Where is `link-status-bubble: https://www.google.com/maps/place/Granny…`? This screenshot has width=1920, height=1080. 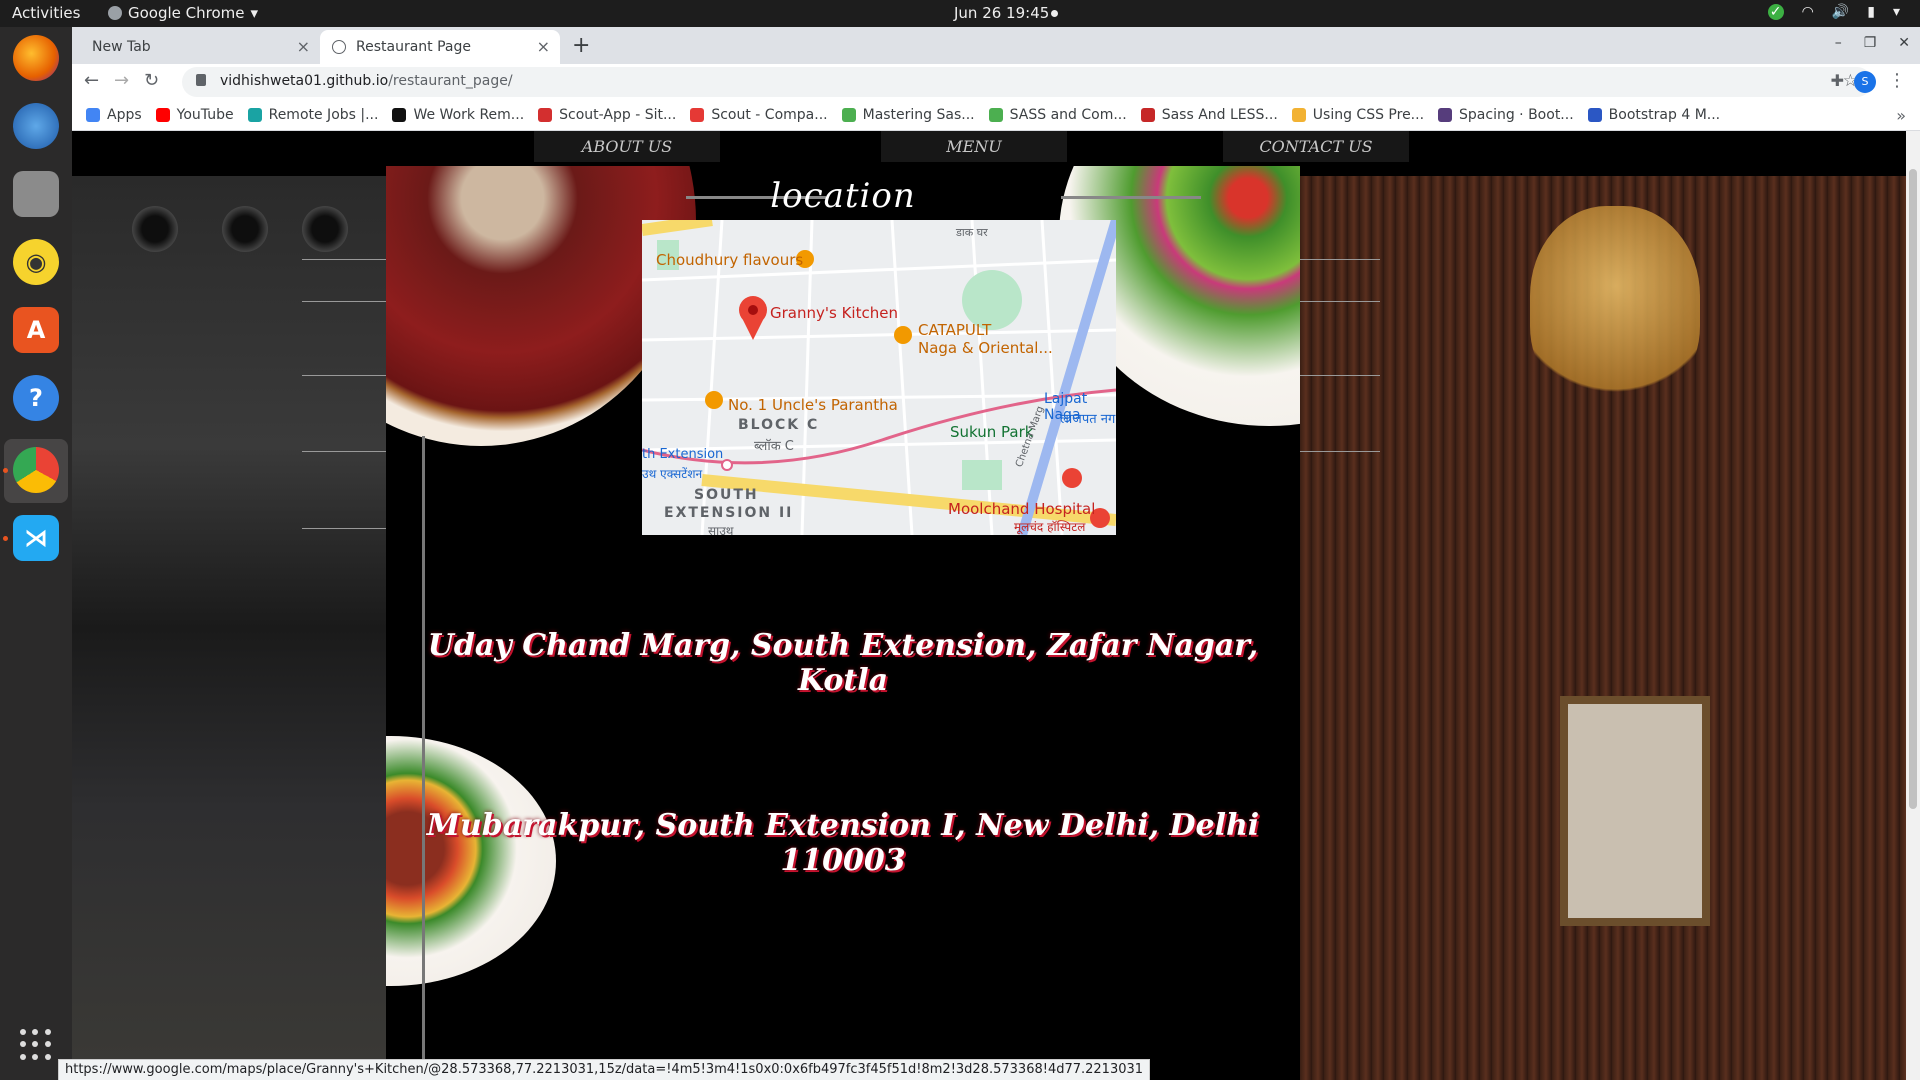 link-status-bubble: https://www.google.com/maps/place/Granny… is located at coordinates (604, 1069).